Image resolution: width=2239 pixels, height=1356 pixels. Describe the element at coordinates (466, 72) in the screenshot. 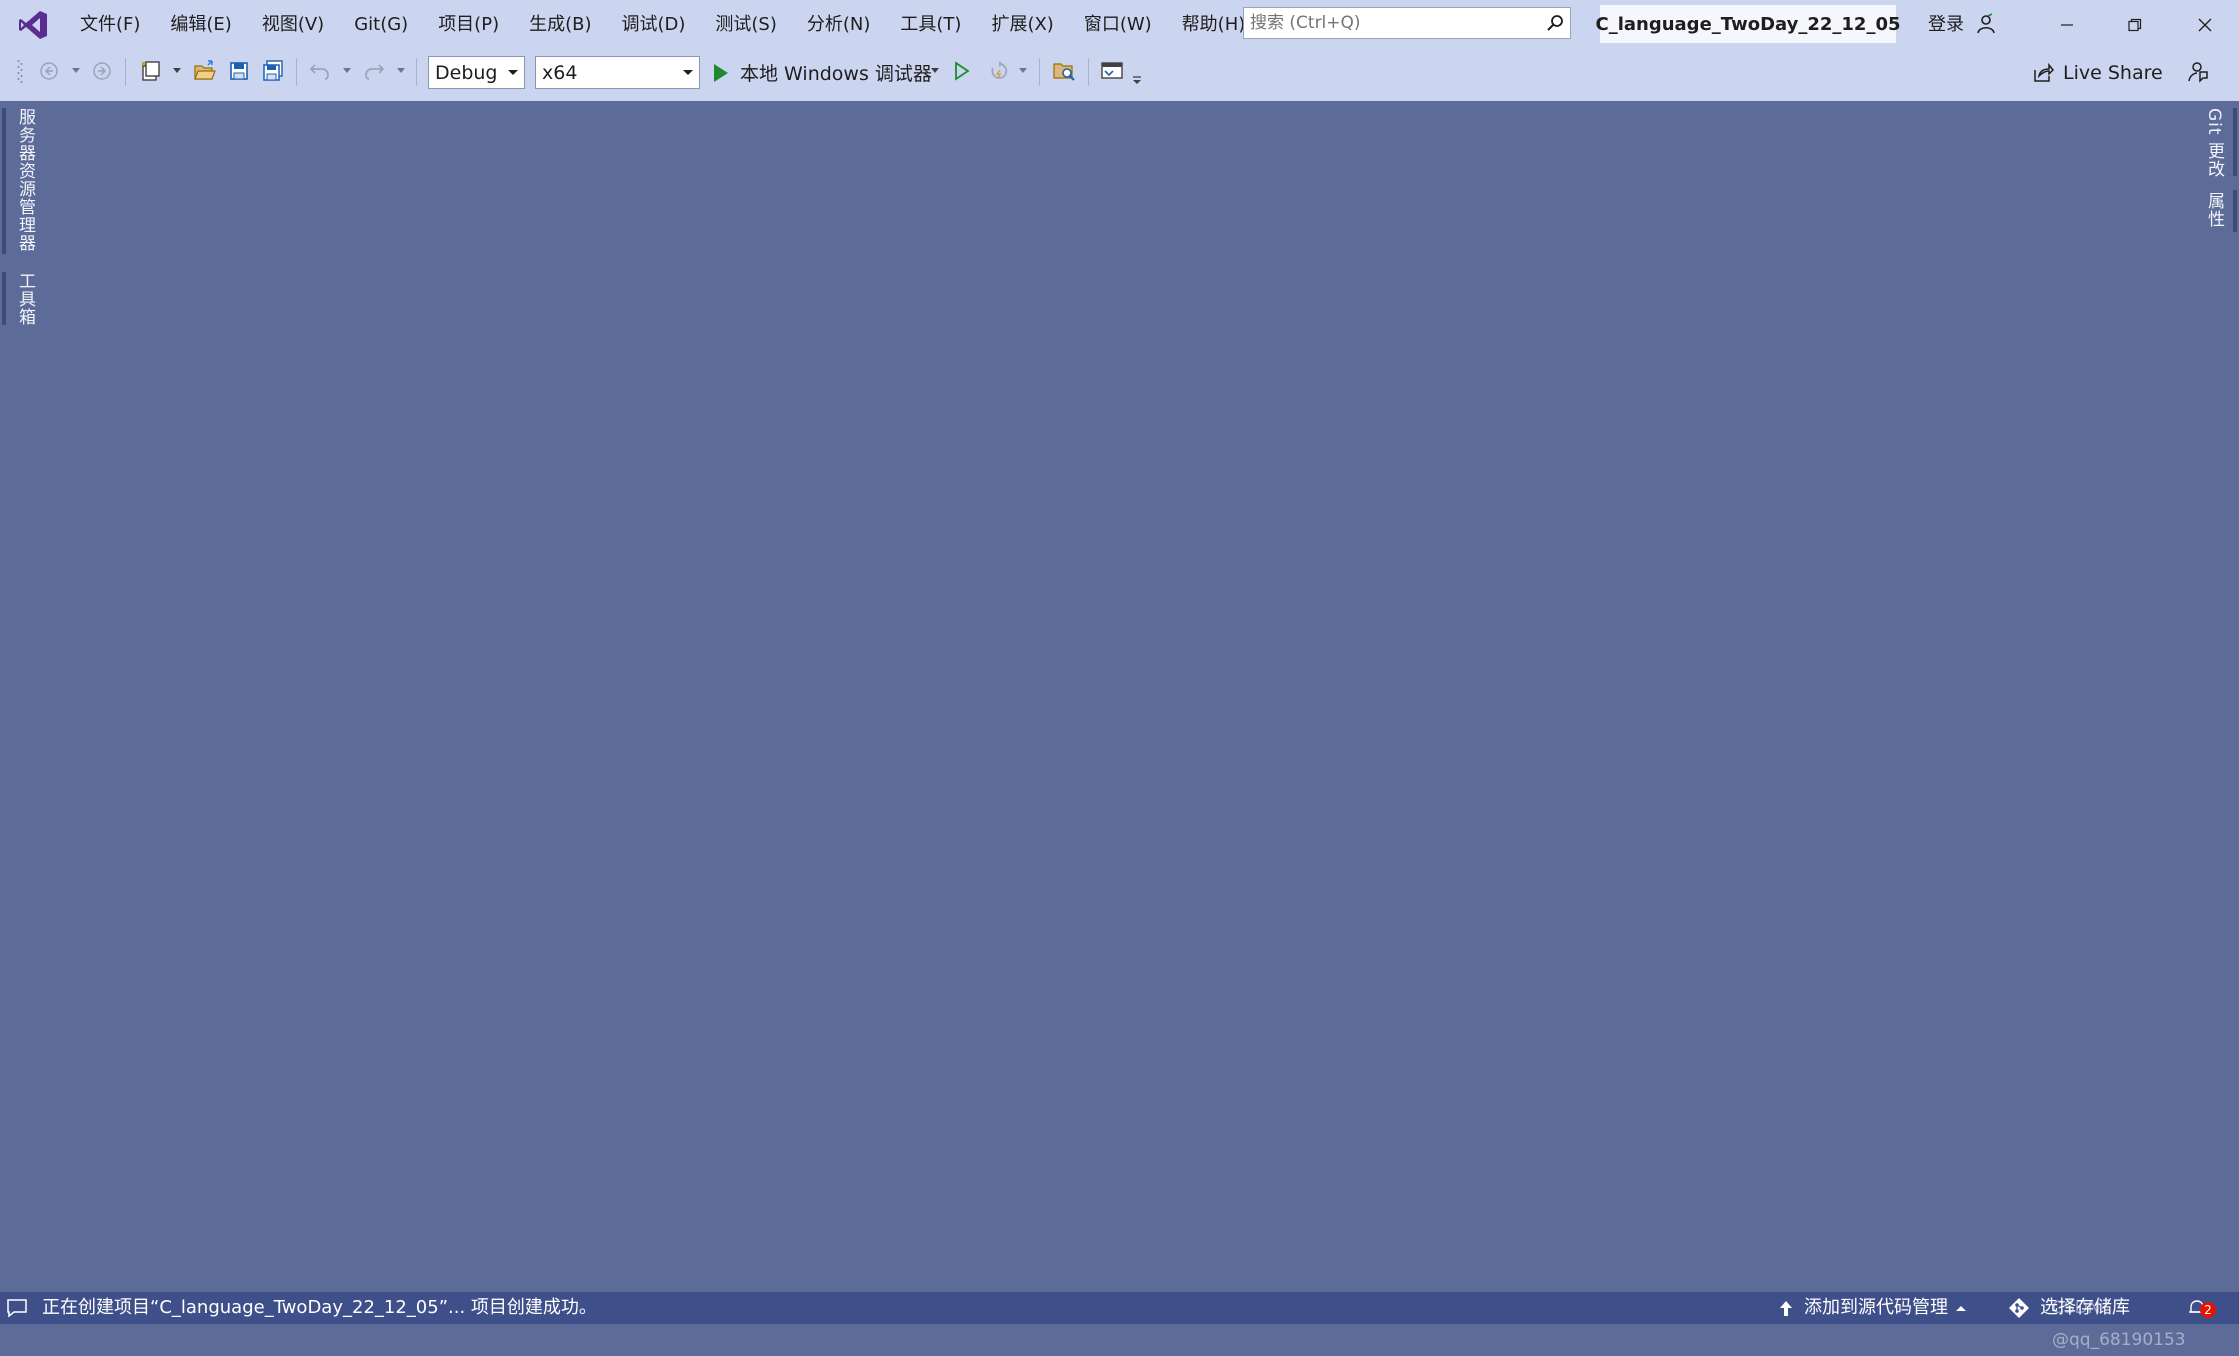

I see `configuration-value: Debug` at that location.